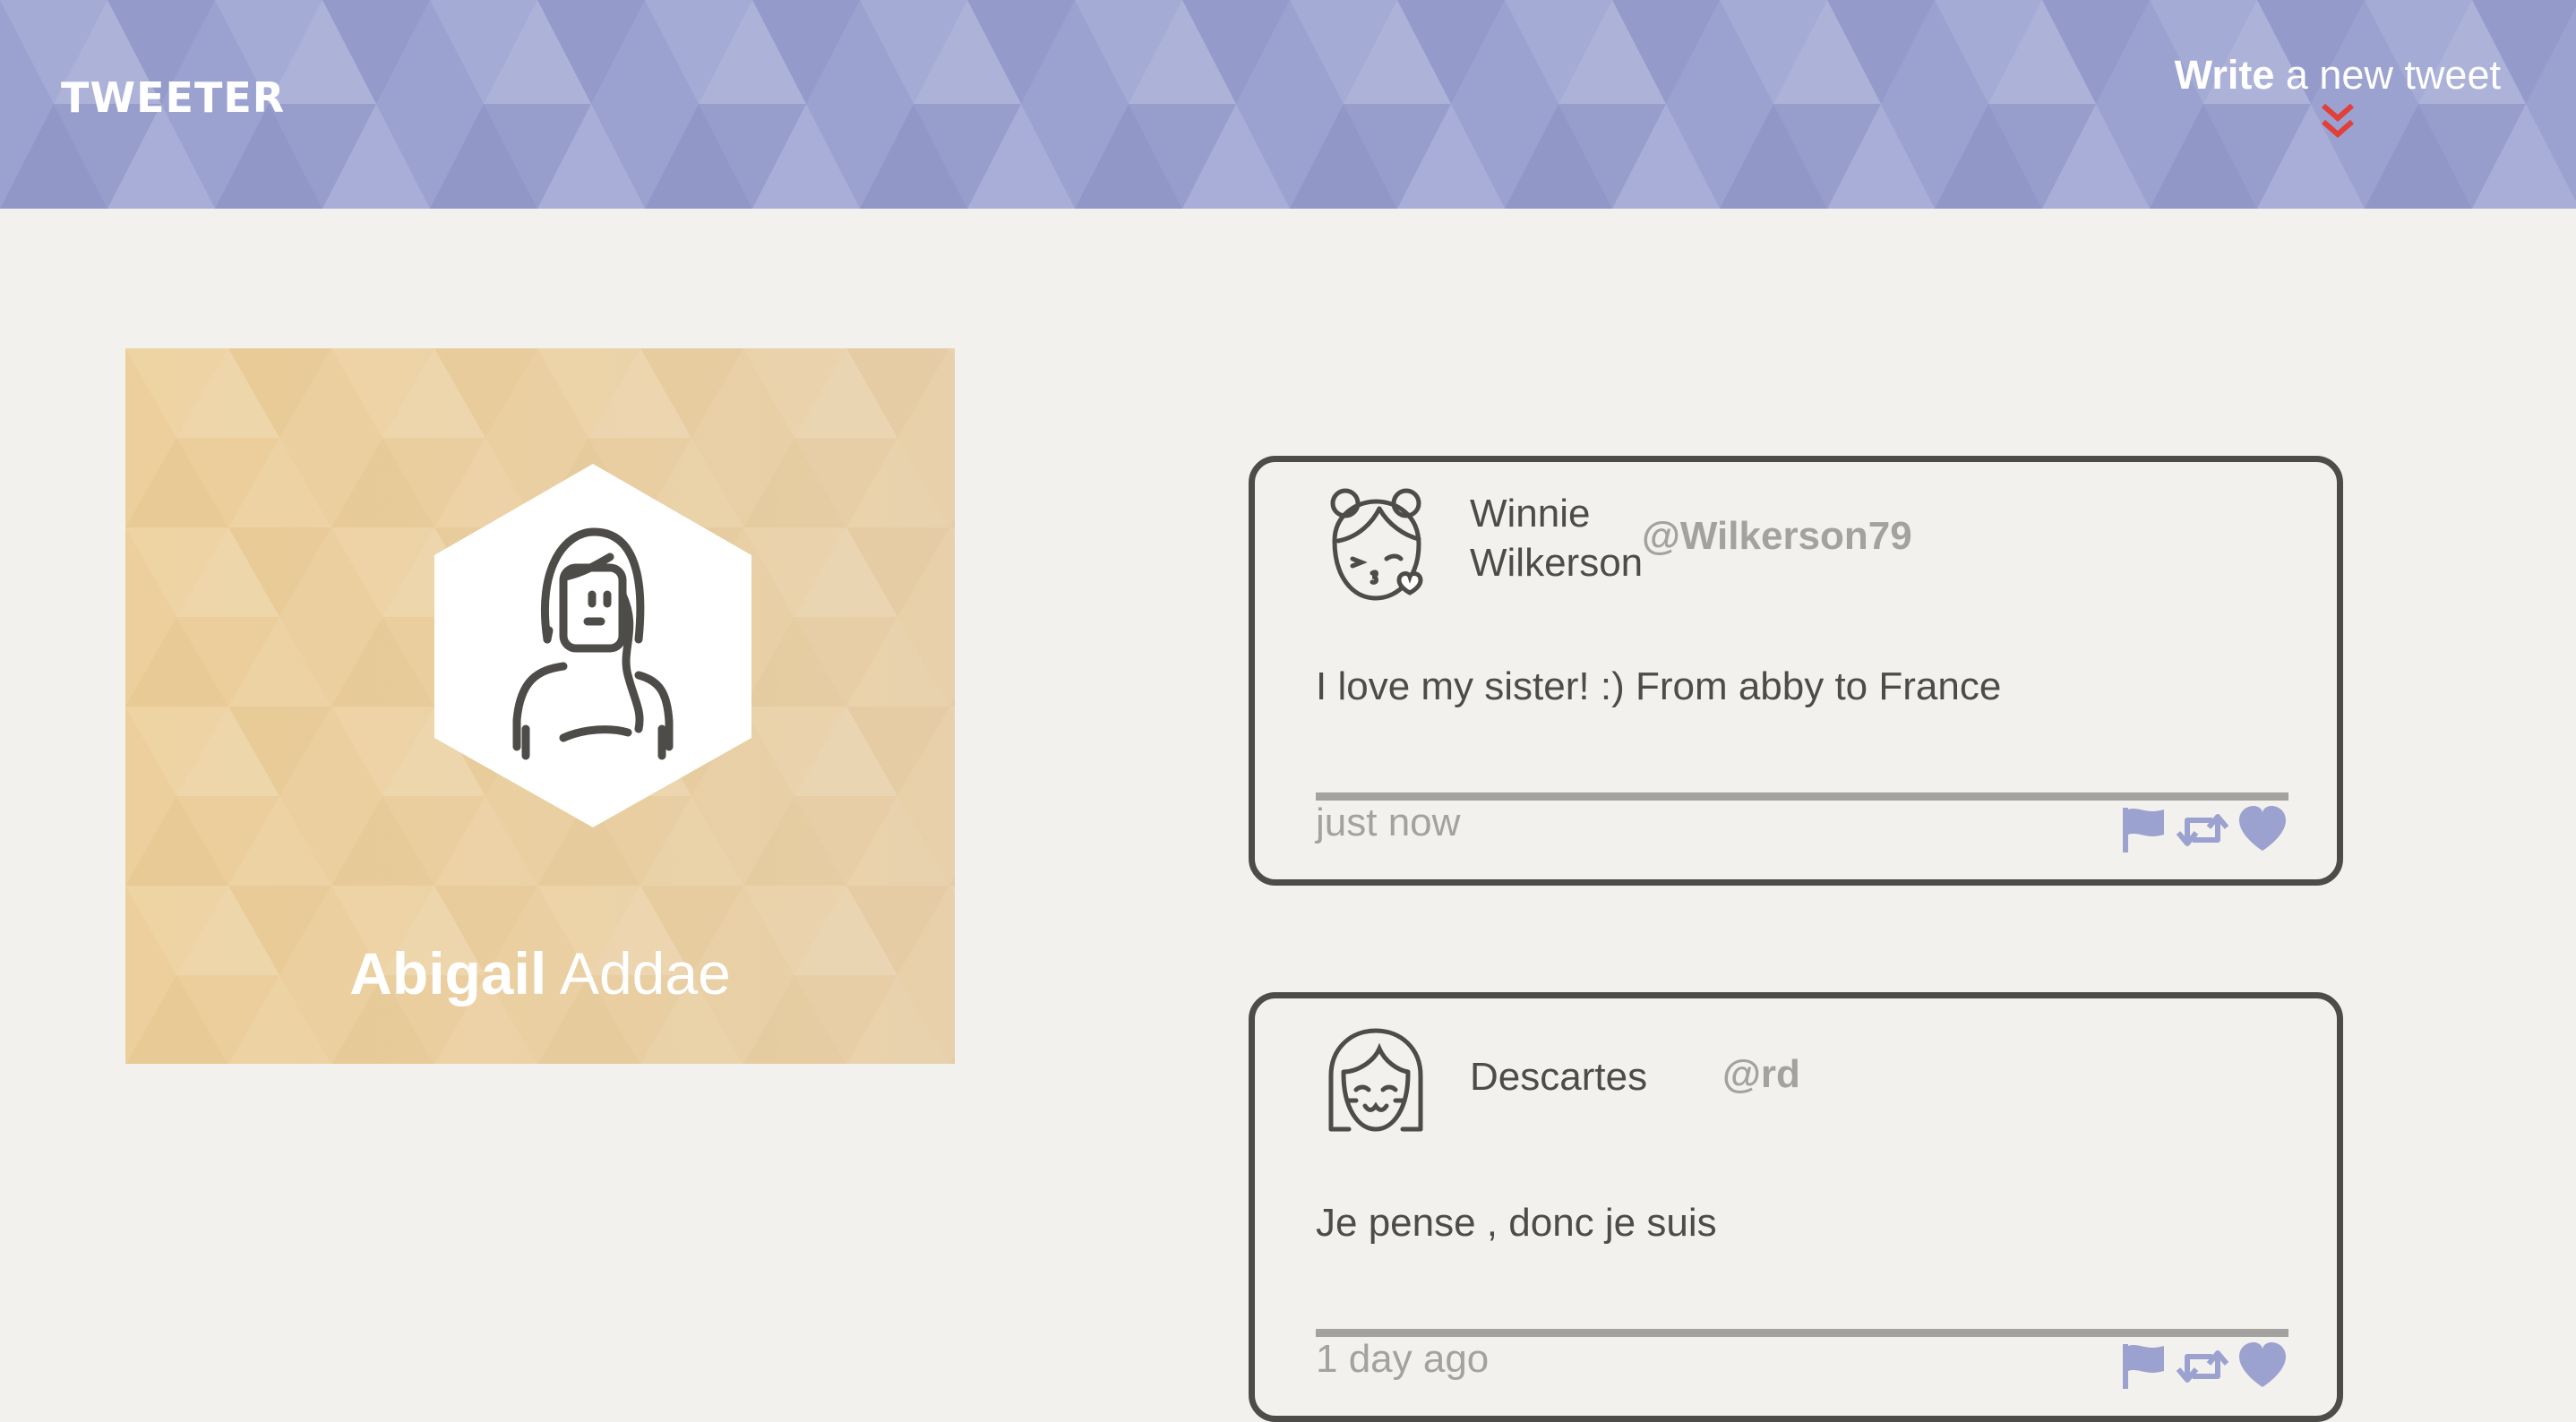 This screenshot has height=1422, width=2576. I want to click on compose-label-strong: Write, so click(2224, 75).